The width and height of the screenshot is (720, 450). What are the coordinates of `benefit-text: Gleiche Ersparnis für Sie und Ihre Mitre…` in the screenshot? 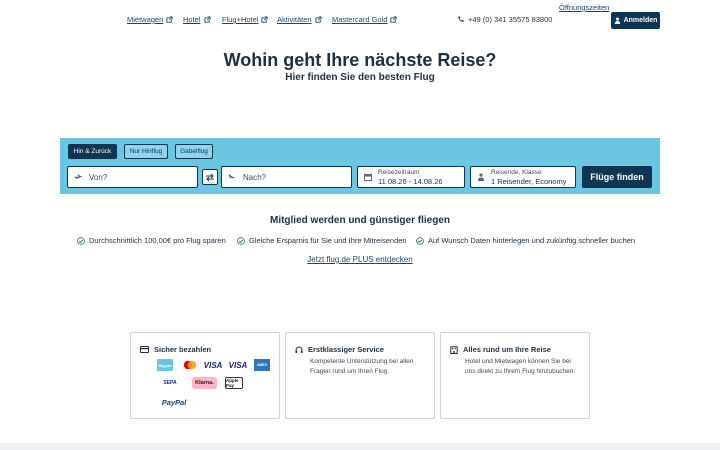 It's located at (328, 240).